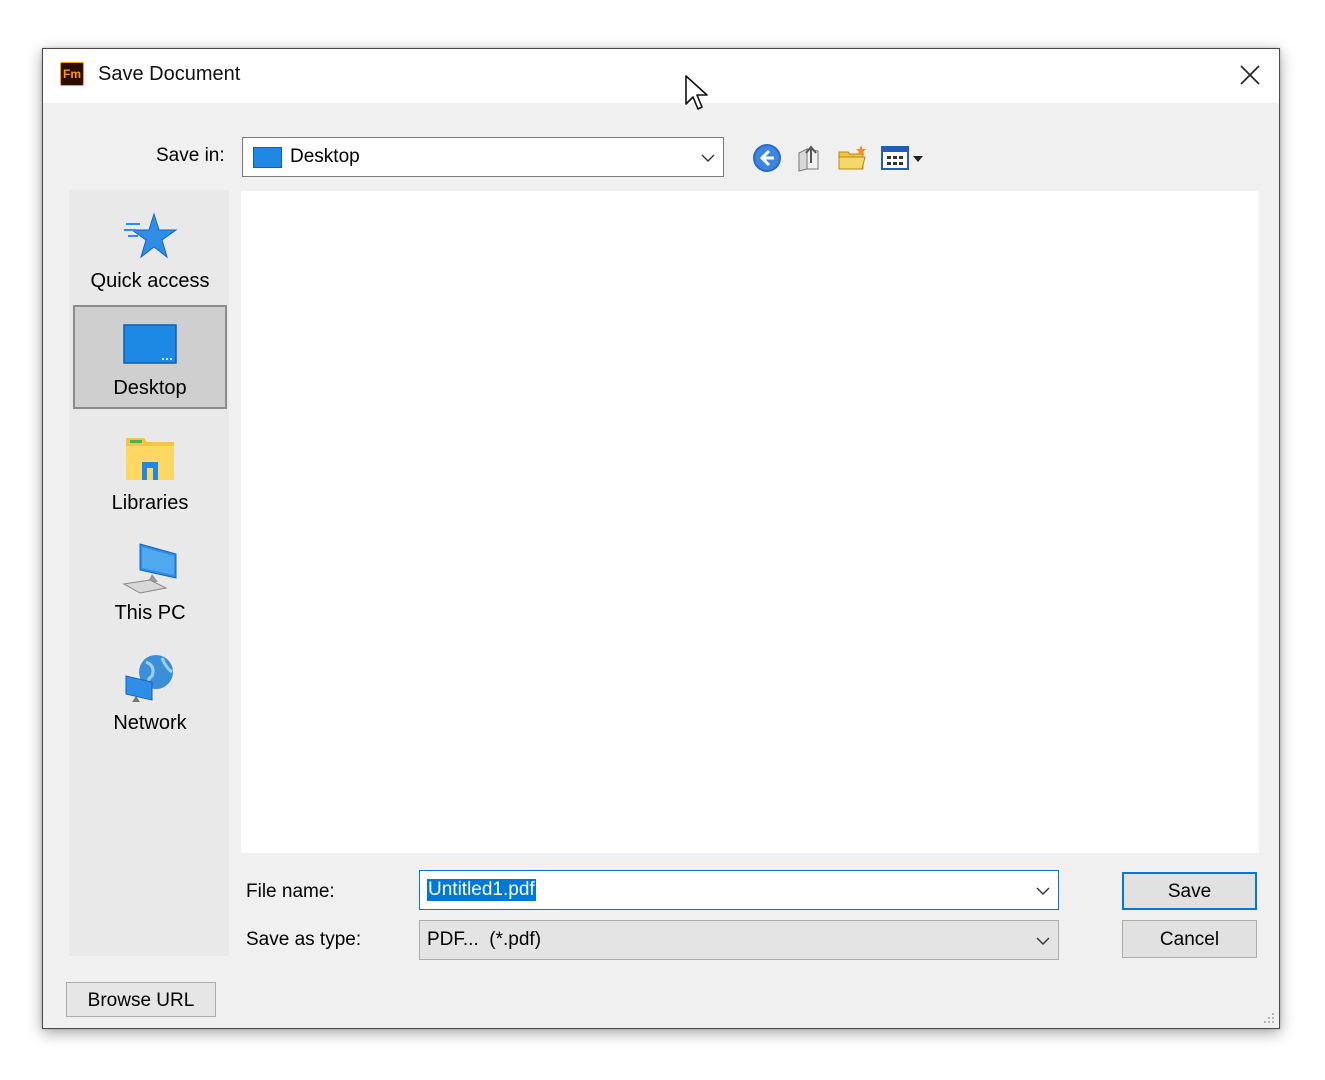 The height and width of the screenshot is (1080, 1325). What do you see at coordinates (150, 459) in the screenshot?
I see `libraries-icon` at bounding box center [150, 459].